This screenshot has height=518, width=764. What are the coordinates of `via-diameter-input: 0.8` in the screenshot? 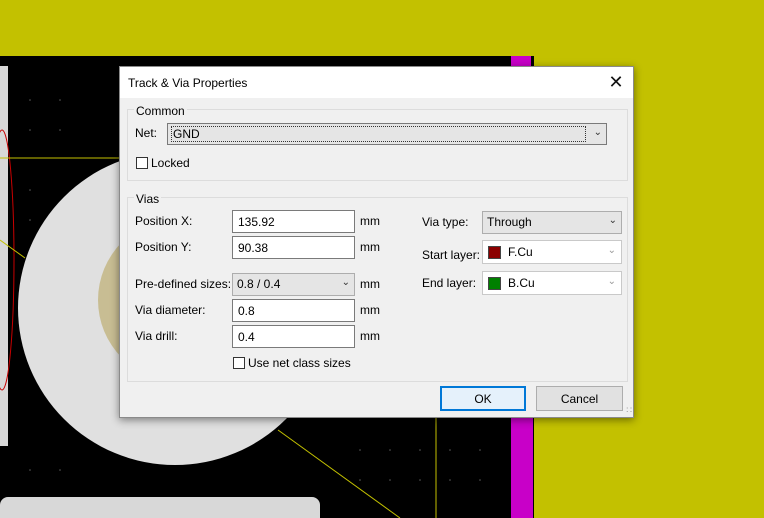 It's located at (293, 310).